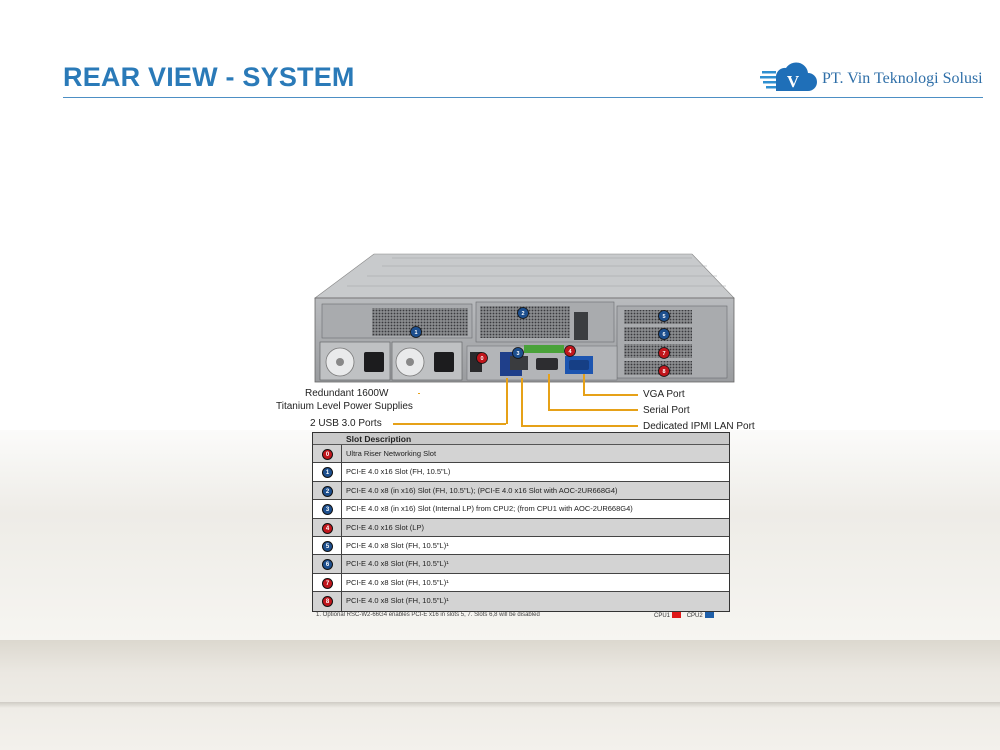 The height and width of the screenshot is (750, 1000). Describe the element at coordinates (327, 473) in the screenshot. I see `slot-badge: 1` at that location.